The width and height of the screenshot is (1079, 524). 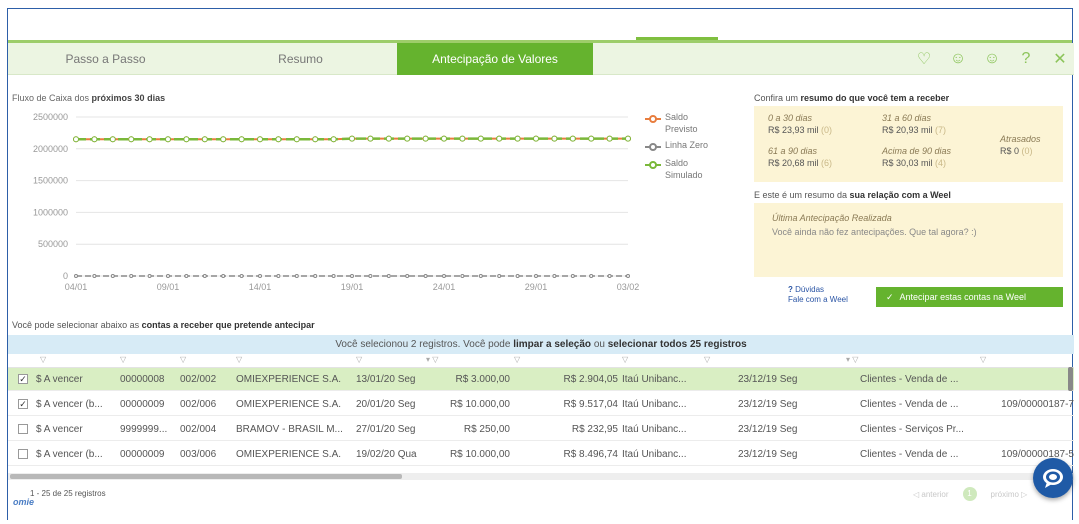 I want to click on cell-client: OMIEXPERIENCE S.A., so click(x=289, y=404).